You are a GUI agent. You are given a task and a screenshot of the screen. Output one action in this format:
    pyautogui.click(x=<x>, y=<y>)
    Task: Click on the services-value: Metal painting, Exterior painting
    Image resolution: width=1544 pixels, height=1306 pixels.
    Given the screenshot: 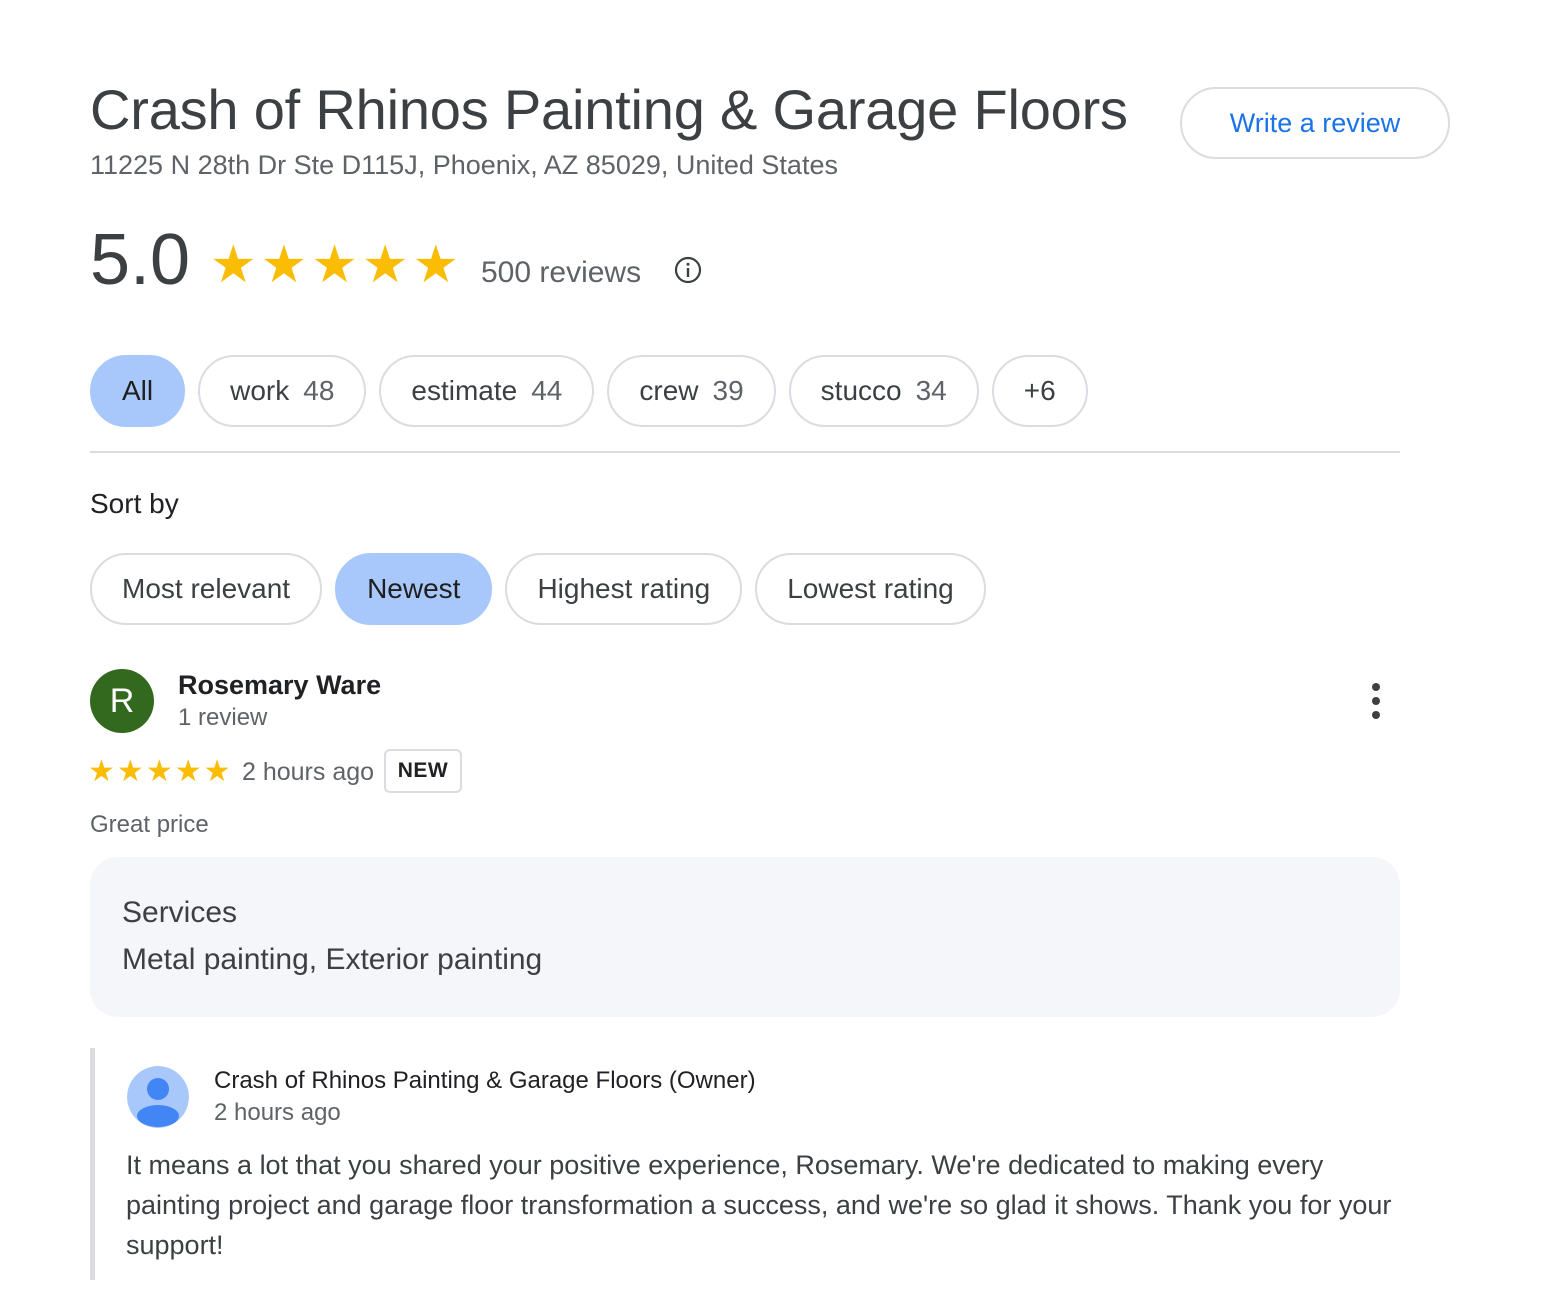 What is the action you would take?
    pyautogui.click(x=332, y=959)
    